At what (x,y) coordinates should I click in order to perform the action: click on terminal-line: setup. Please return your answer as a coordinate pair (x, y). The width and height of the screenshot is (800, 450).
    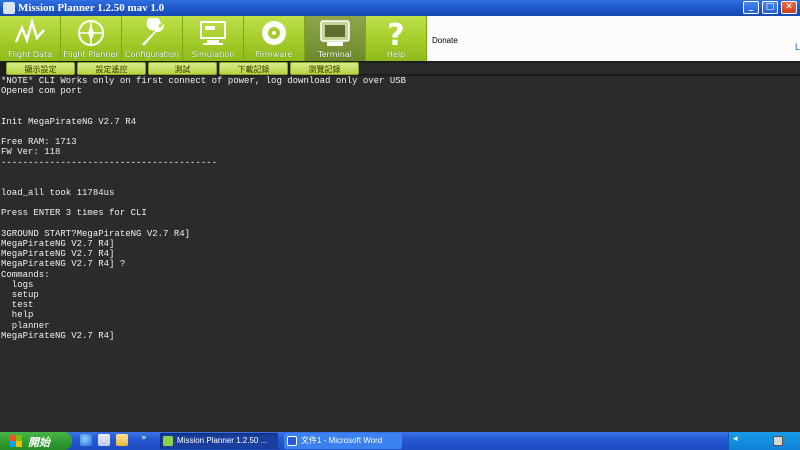
    Looking at the image, I should click on (20, 294).